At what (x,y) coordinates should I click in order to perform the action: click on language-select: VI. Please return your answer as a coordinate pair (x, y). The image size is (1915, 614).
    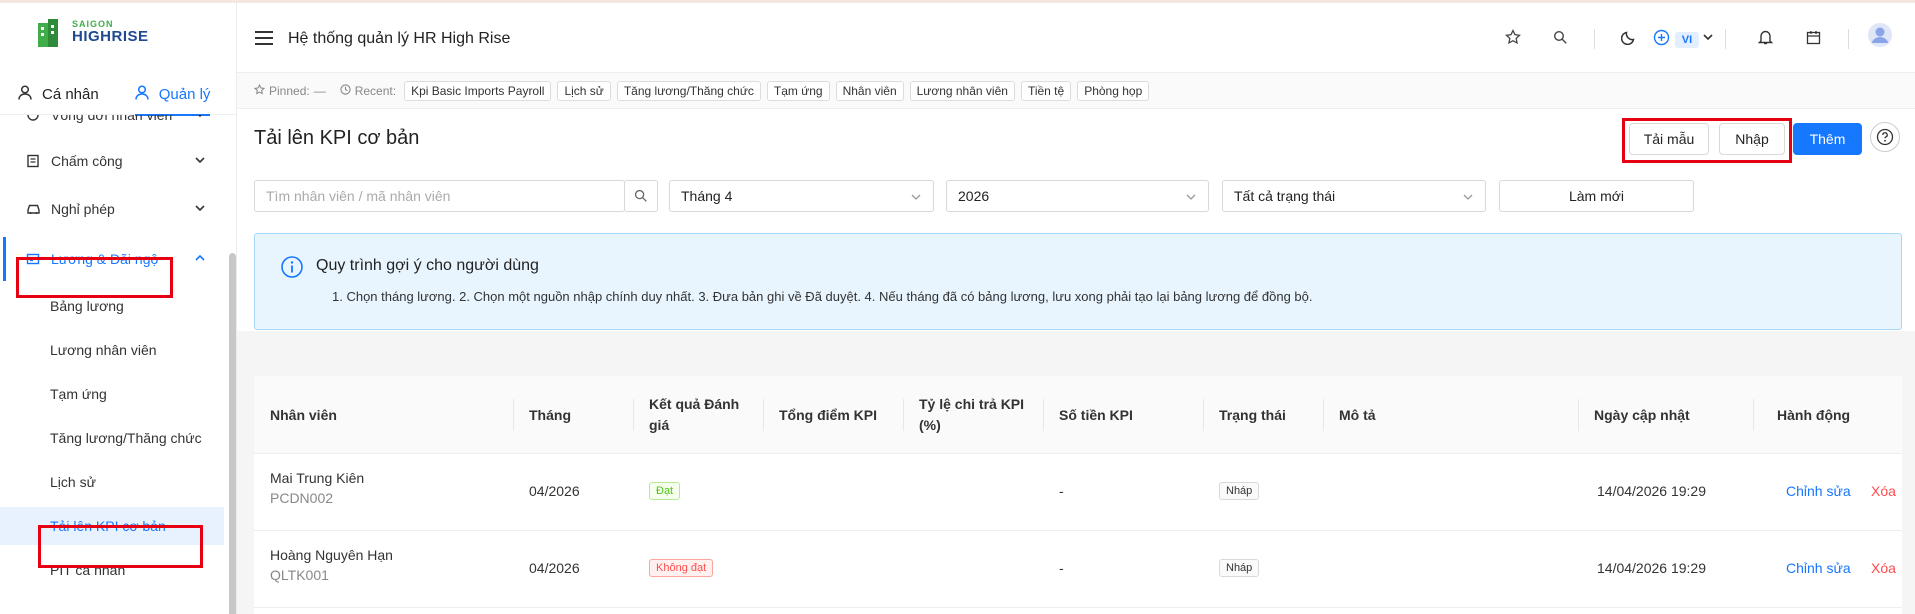
    Looking at the image, I should click on (1687, 40).